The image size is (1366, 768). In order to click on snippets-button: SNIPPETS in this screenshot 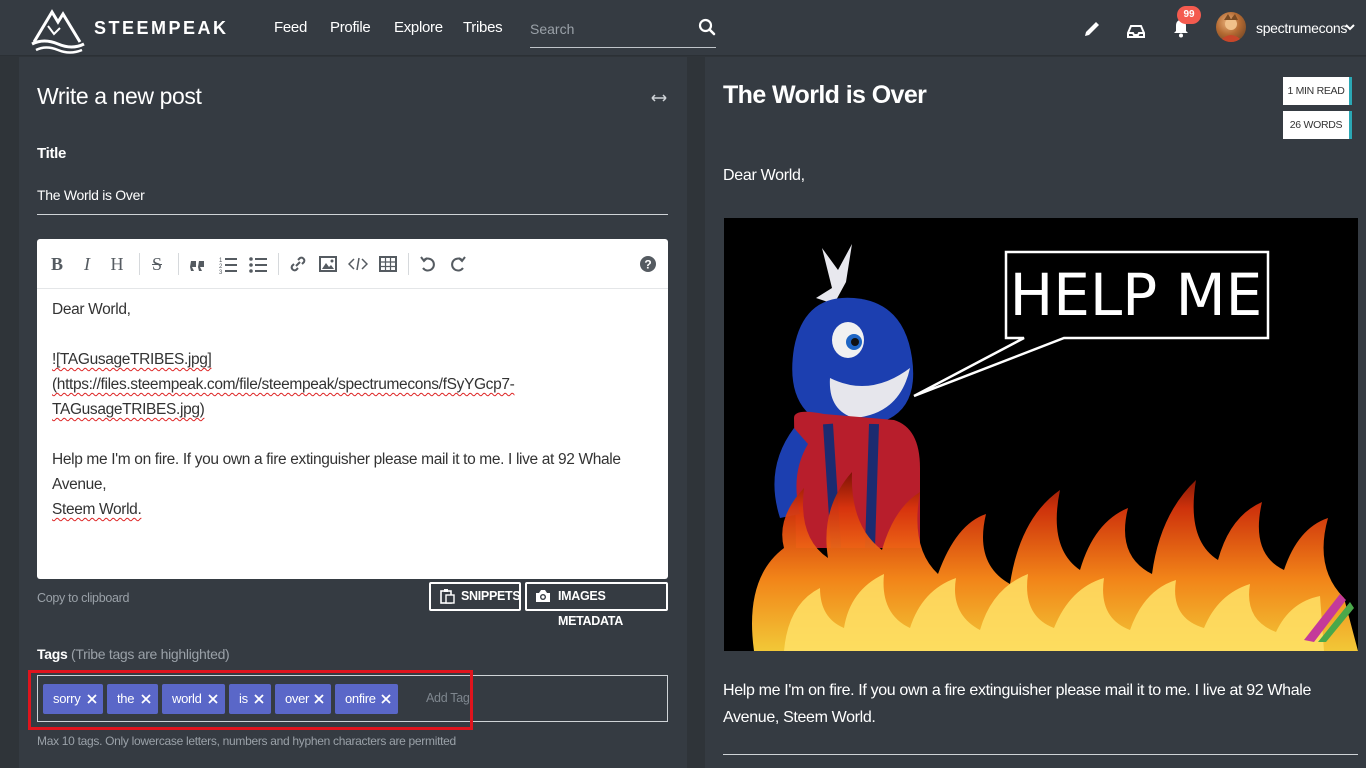, I will do `click(475, 596)`.